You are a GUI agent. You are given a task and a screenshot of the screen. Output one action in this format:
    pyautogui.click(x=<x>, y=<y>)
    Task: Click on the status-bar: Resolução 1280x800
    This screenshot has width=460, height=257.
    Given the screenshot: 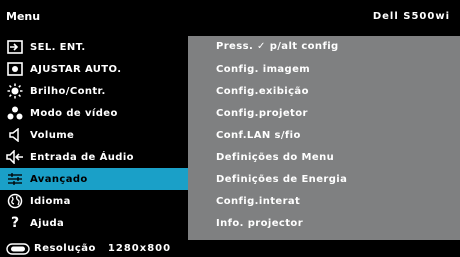 What is the action you would take?
    pyautogui.click(x=230, y=248)
    